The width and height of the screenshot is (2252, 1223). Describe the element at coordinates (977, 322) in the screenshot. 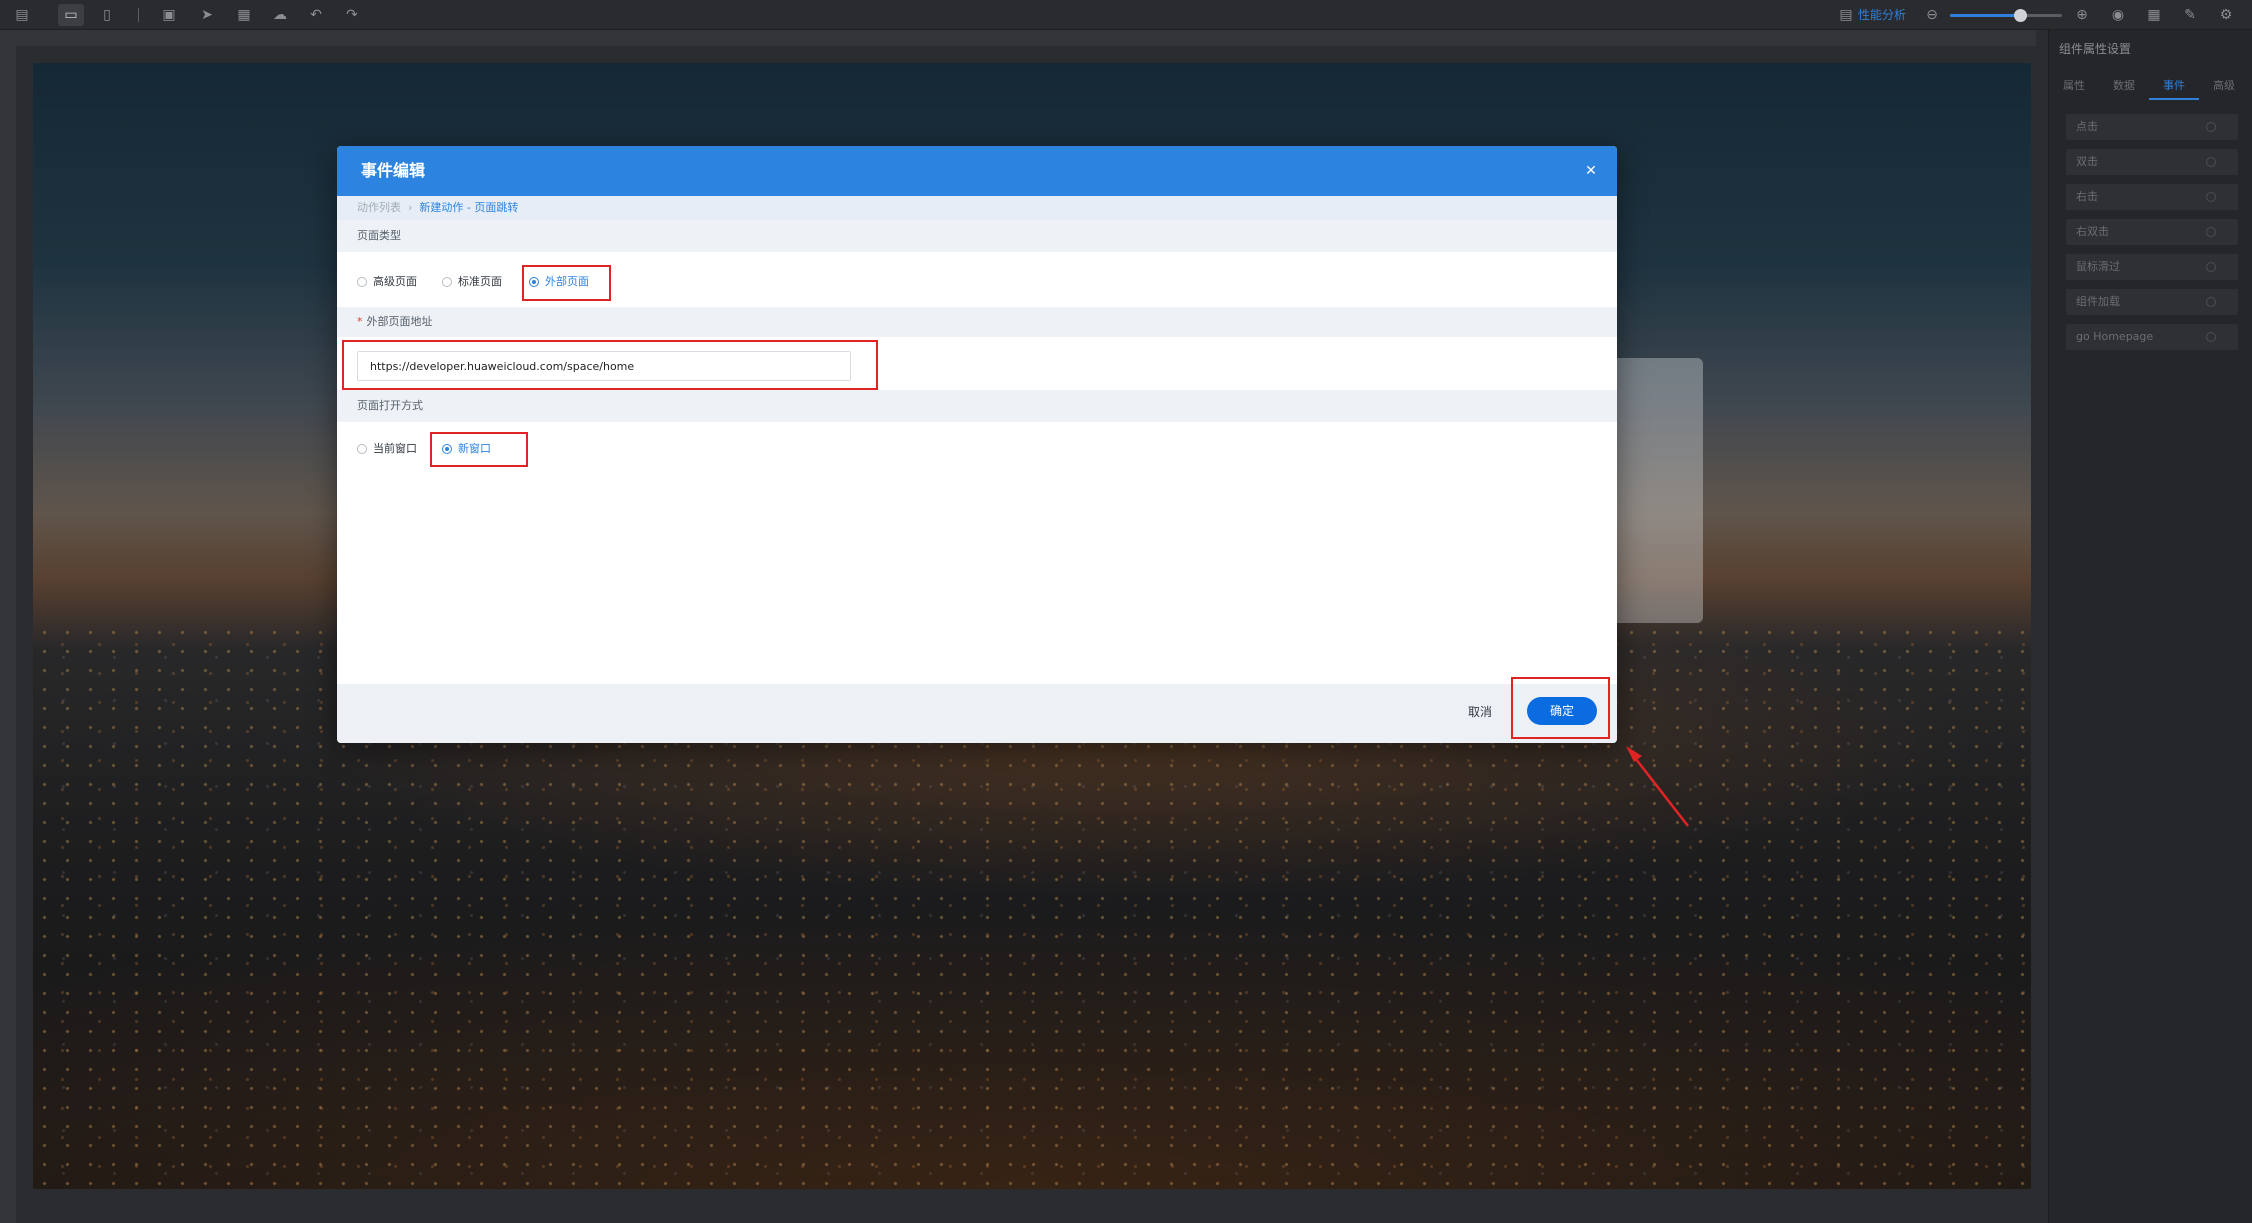

I see `external-url-label: * 外部页面地址` at that location.